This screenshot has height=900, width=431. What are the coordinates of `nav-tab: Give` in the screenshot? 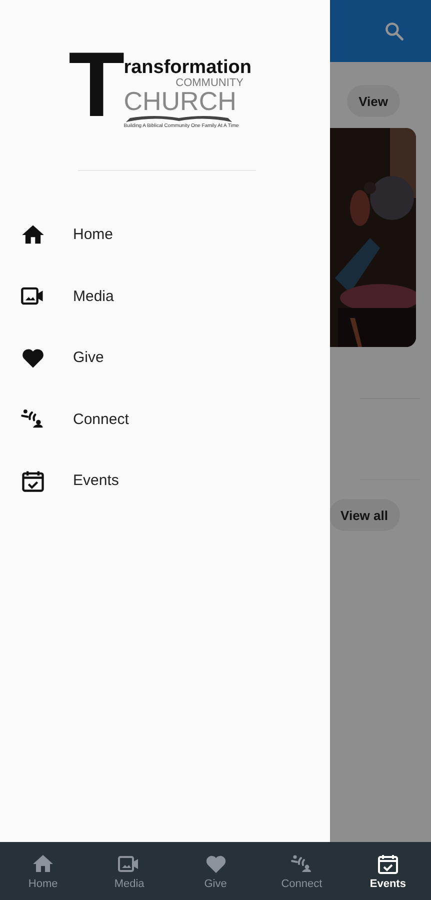 It's located at (215, 871).